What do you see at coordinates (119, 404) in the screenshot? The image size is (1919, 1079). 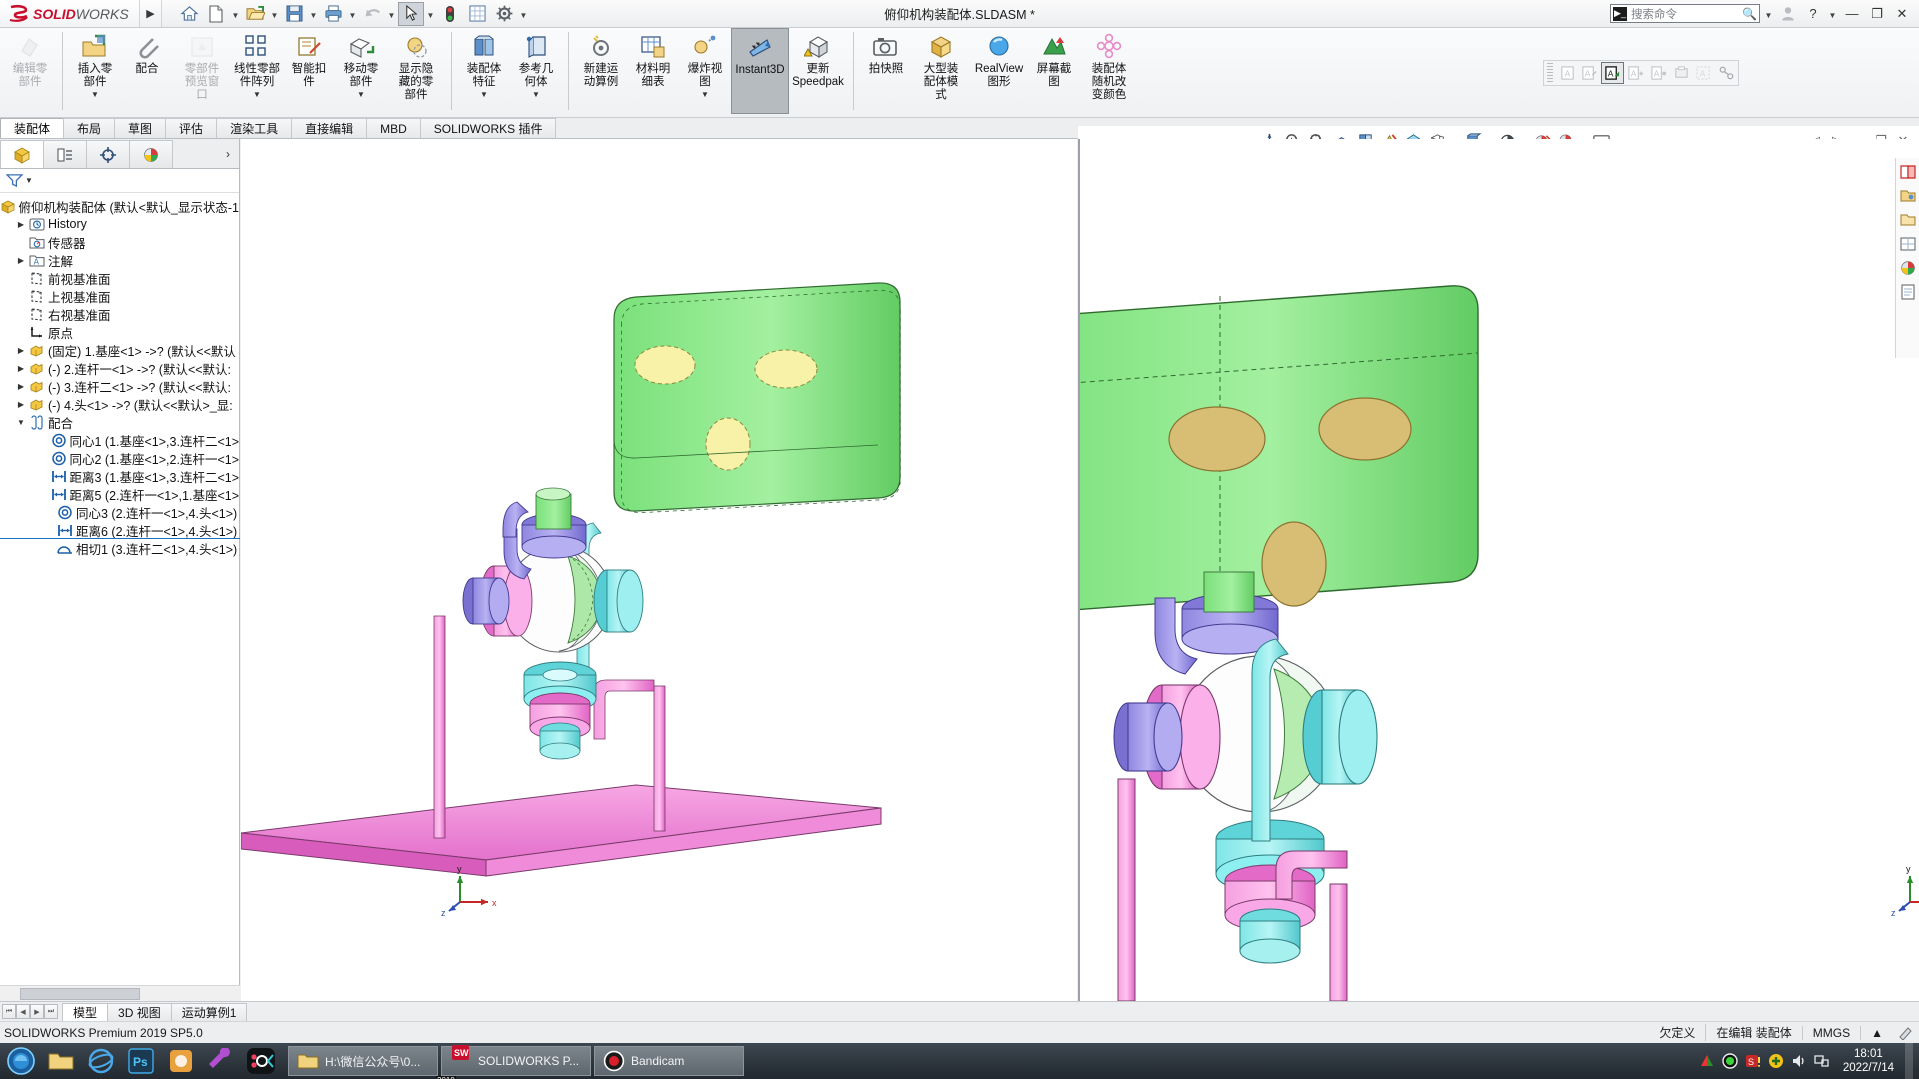 I see `tree-item: ▶ (-) 4.头<1> ->? (默认<<默认>_显:` at bounding box center [119, 404].